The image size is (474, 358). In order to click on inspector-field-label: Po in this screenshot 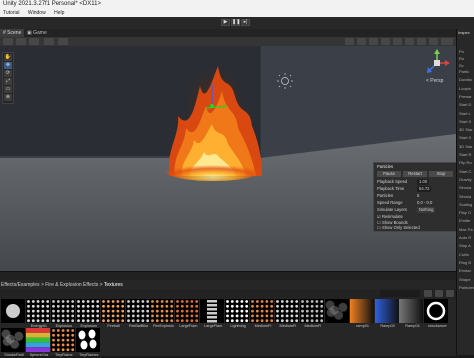, I will do `click(461, 51)`.